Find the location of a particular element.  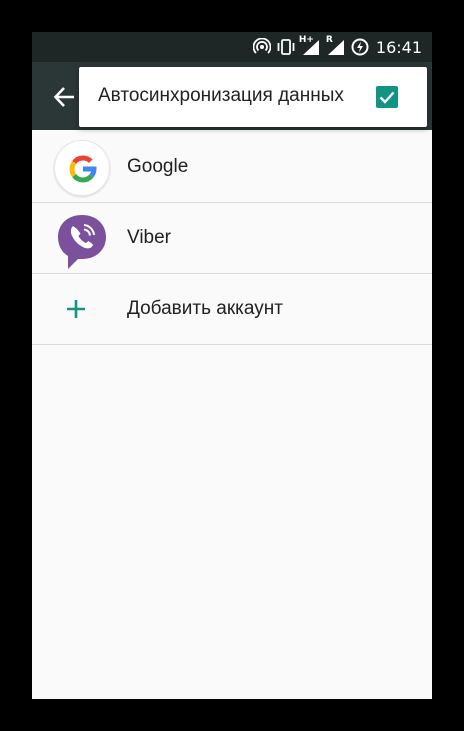

roaming-label: R is located at coordinates (329, 40).